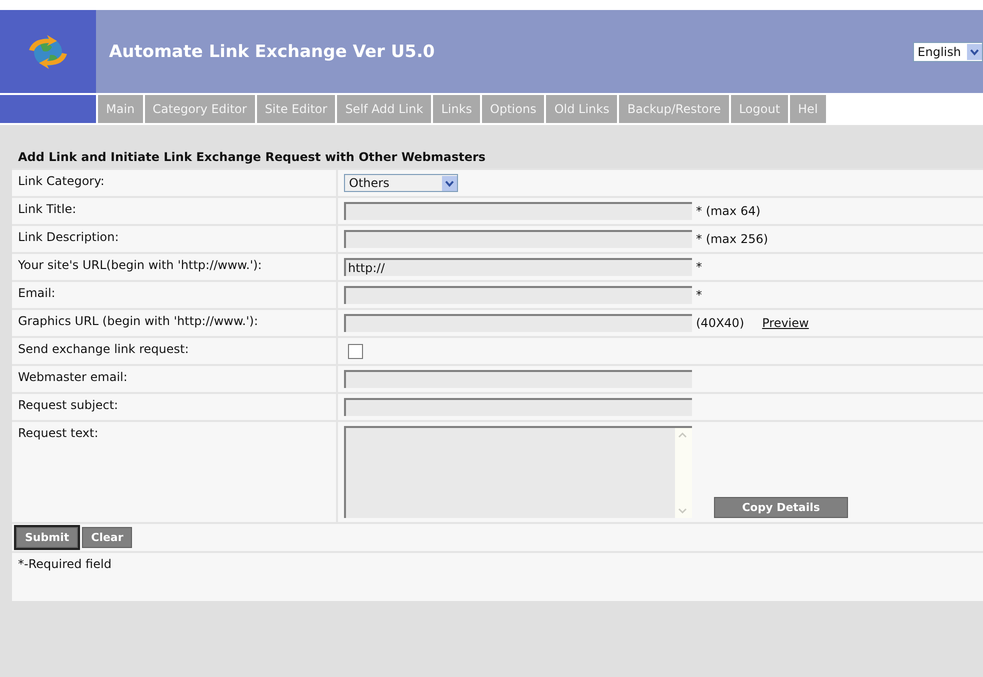 Image resolution: width=983 pixels, height=677 pixels. What do you see at coordinates (456, 109) in the screenshot?
I see `nav-tab: Links` at bounding box center [456, 109].